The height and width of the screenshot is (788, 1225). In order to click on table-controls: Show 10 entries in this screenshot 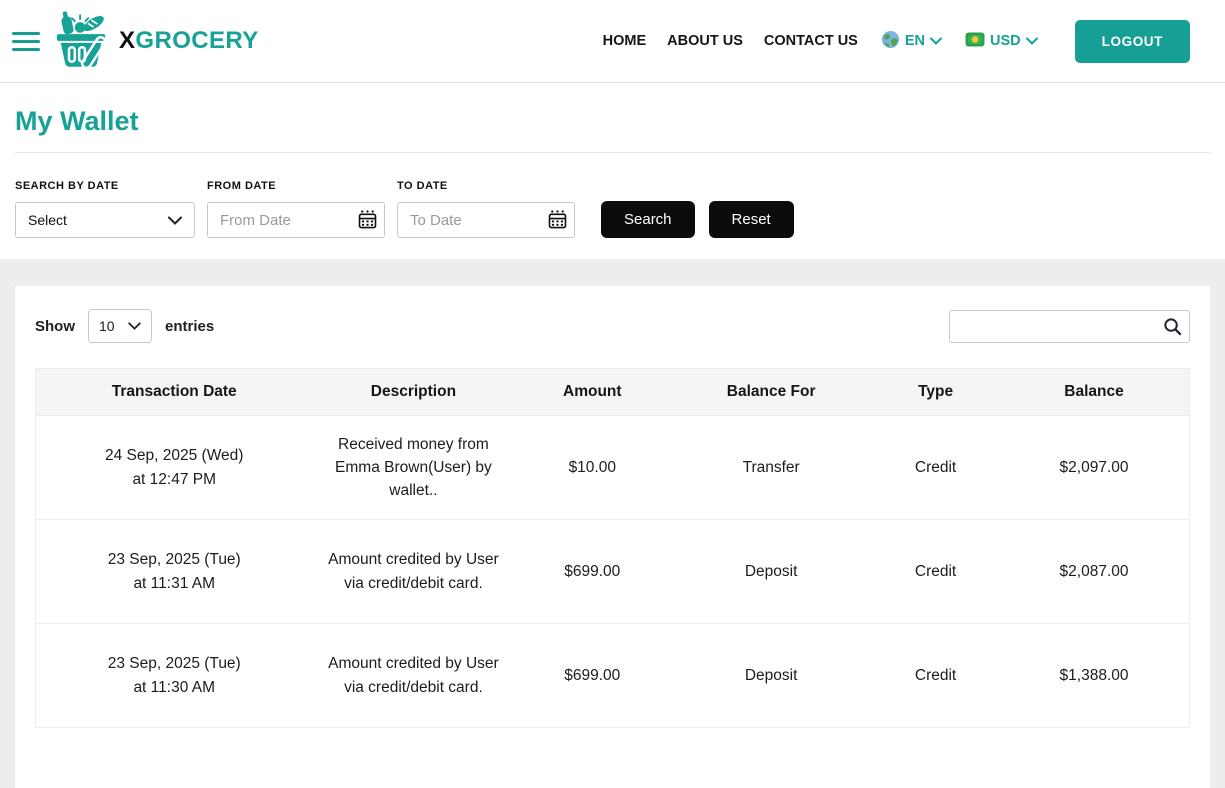, I will do `click(612, 326)`.